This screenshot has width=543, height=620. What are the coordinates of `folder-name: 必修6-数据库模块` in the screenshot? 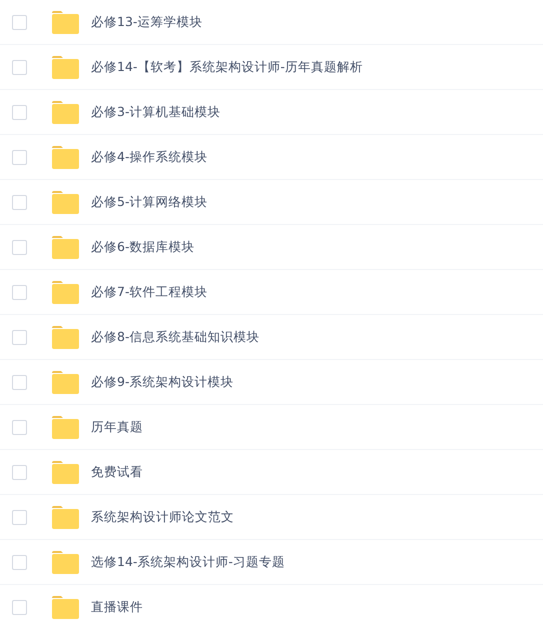 It's located at (142, 247).